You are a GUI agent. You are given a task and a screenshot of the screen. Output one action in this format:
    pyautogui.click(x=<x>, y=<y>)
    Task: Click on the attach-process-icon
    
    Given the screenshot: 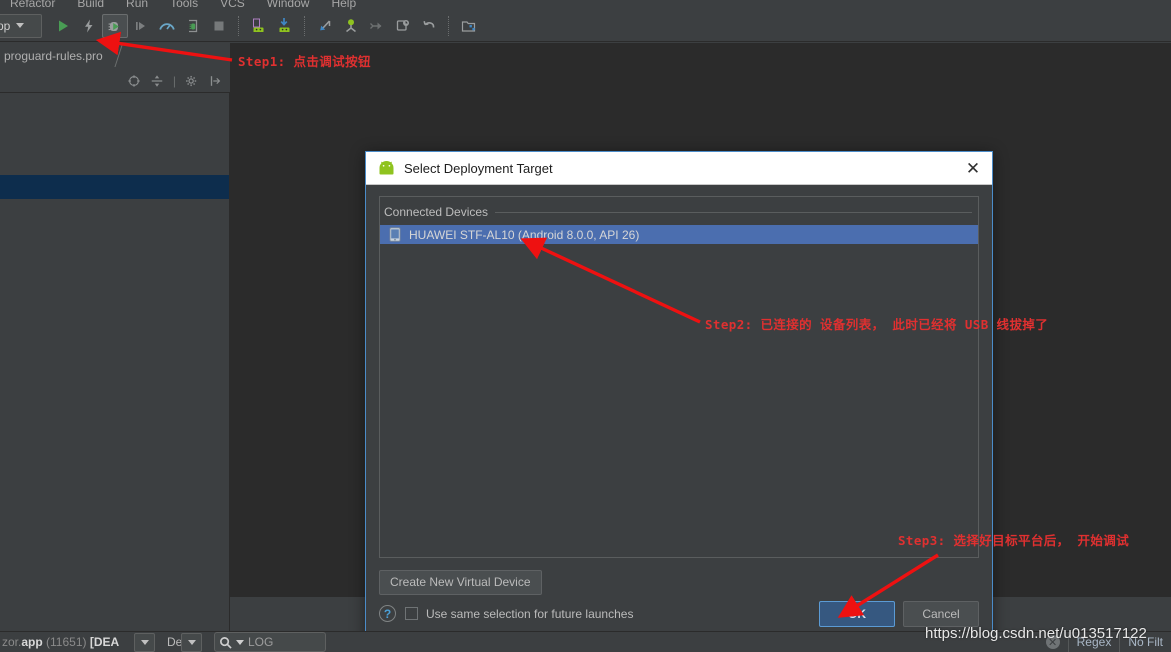 What is the action you would take?
    pyautogui.click(x=193, y=25)
    